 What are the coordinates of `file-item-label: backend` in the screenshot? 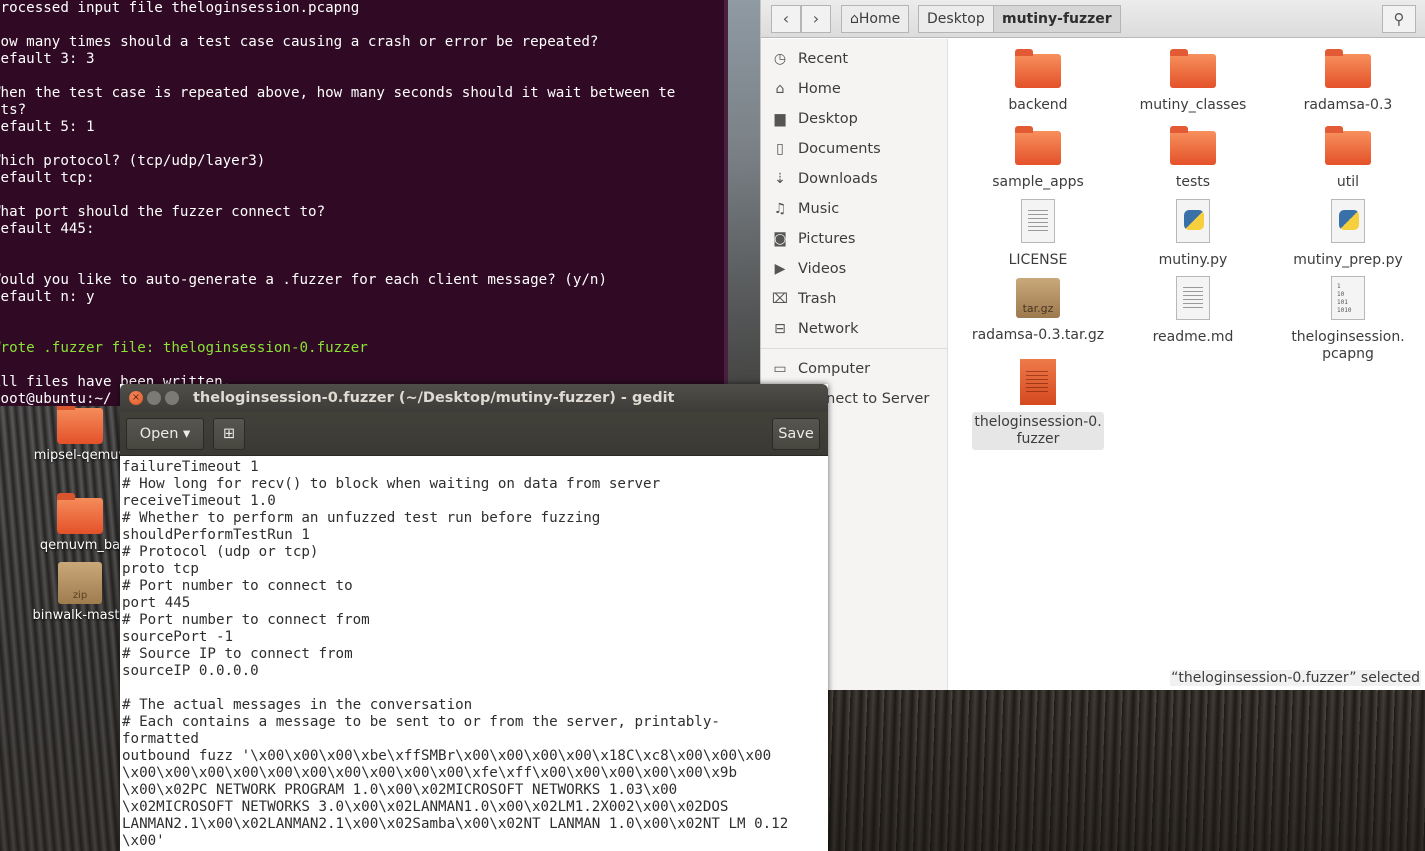 It's located at (1038, 105).